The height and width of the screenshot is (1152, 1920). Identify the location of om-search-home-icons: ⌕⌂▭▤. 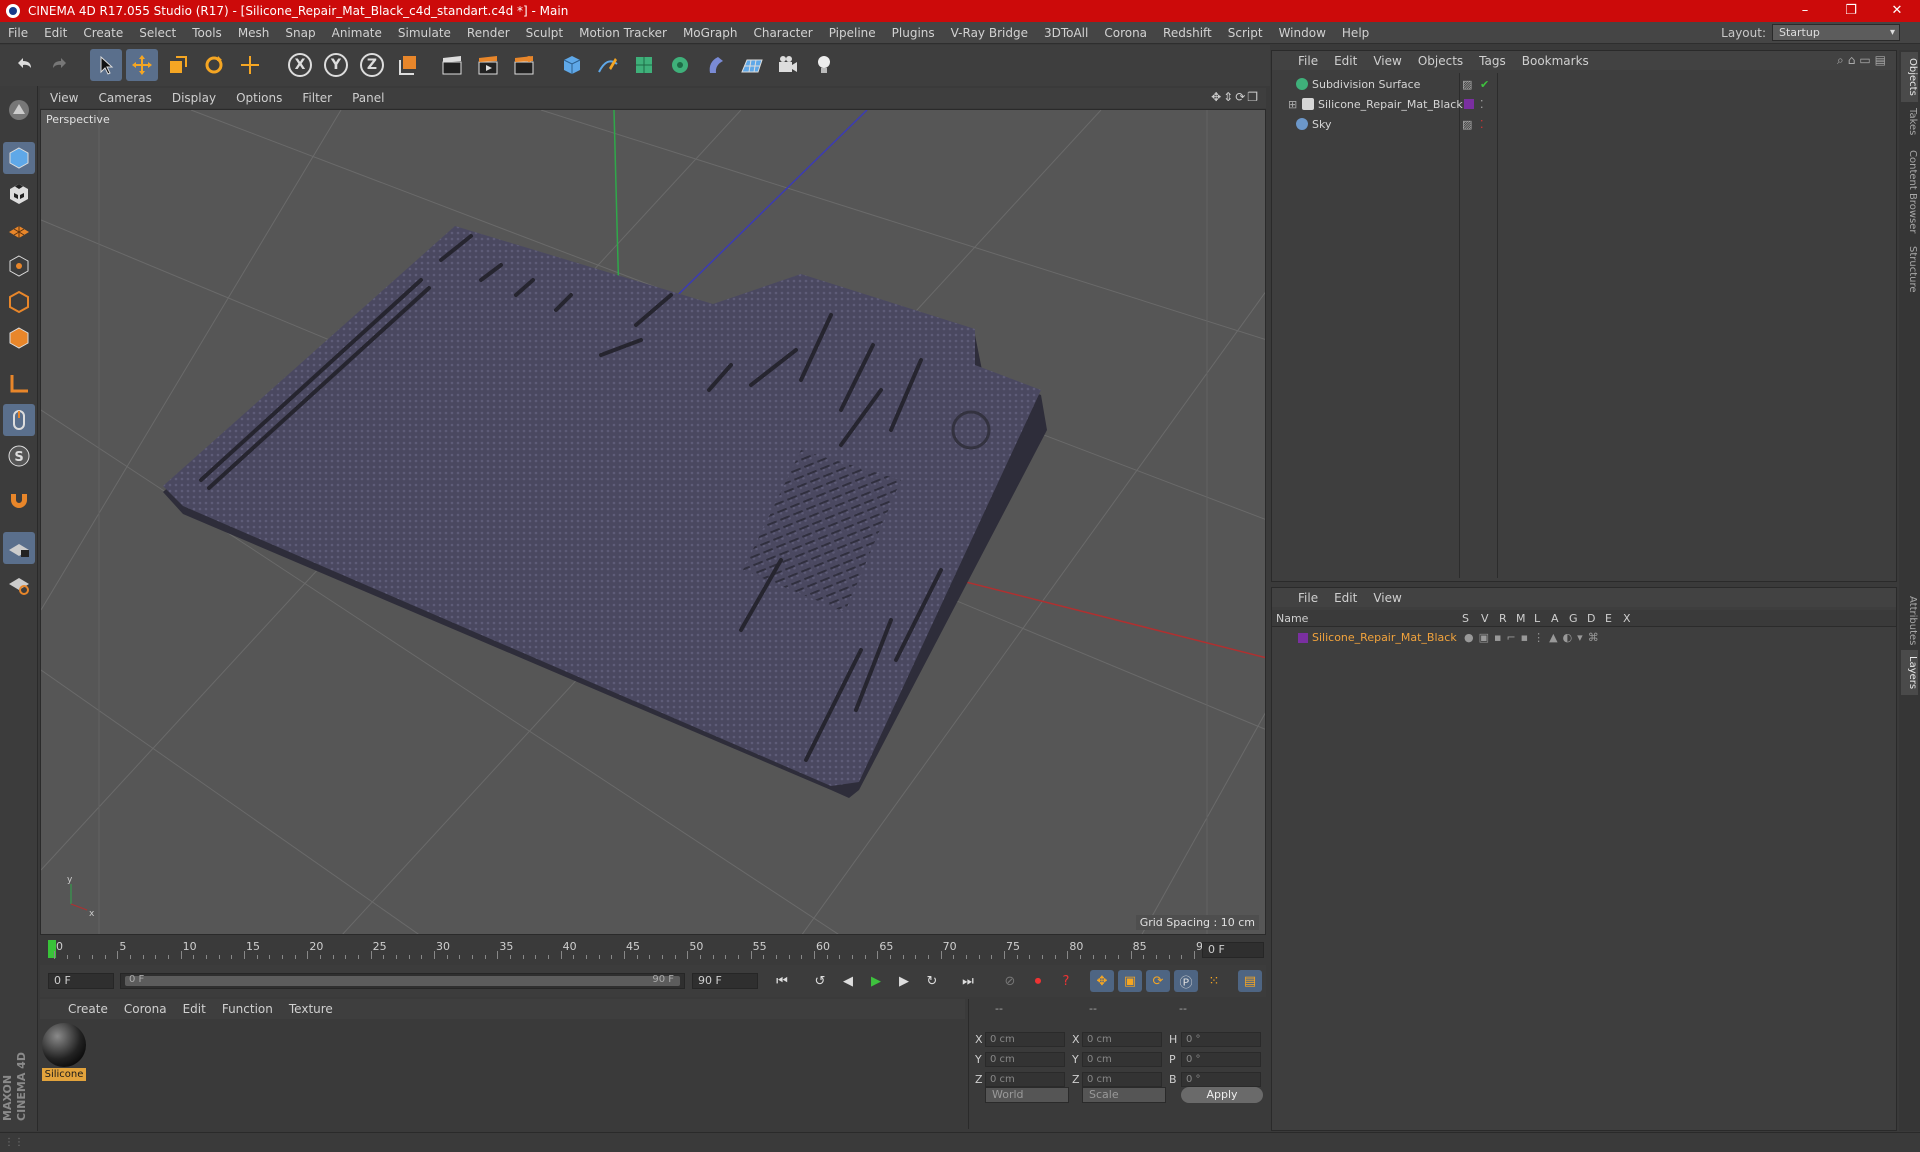
(1863, 60).